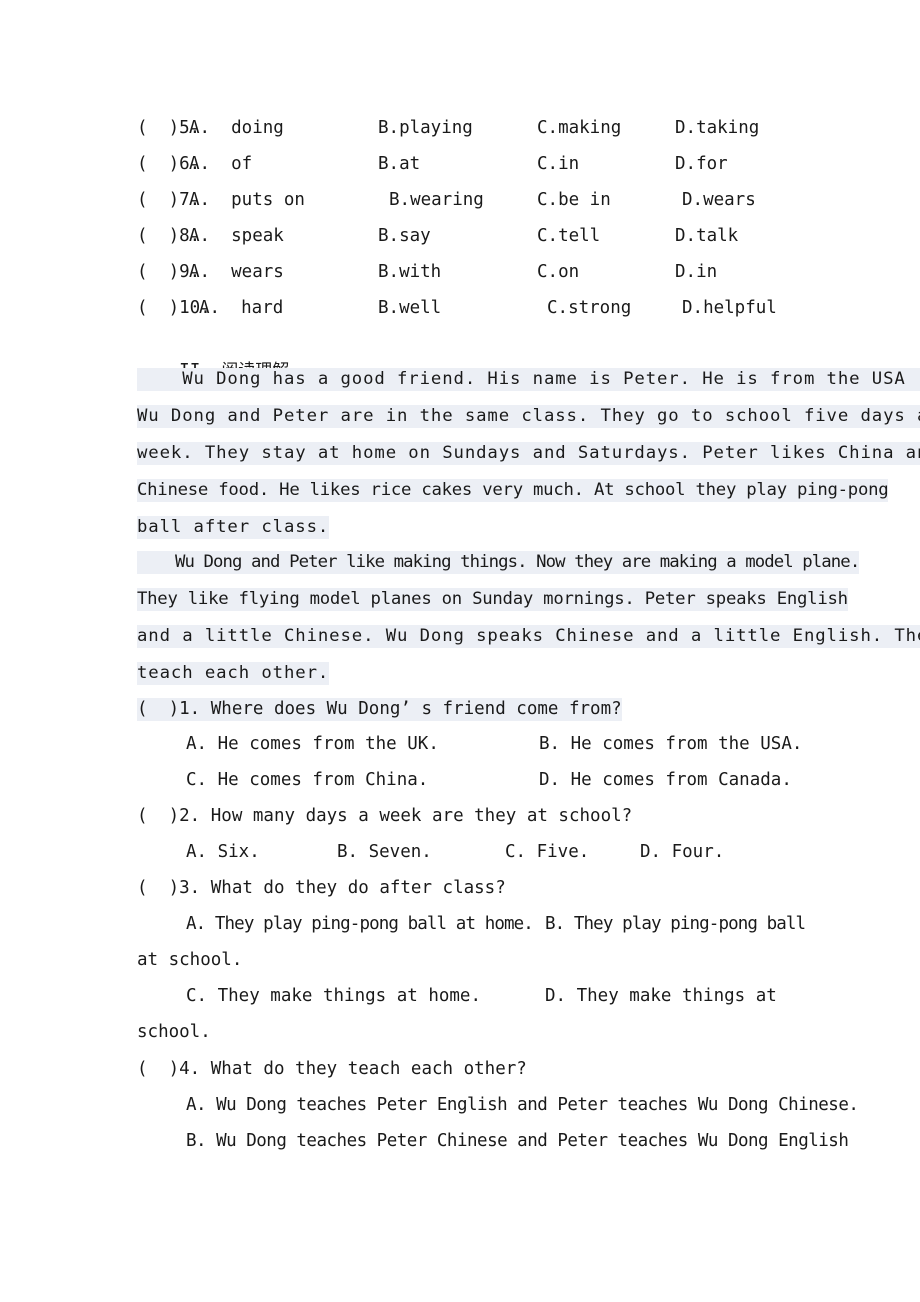  Describe the element at coordinates (706, 236) in the screenshot. I see `option-d: D.talk` at that location.